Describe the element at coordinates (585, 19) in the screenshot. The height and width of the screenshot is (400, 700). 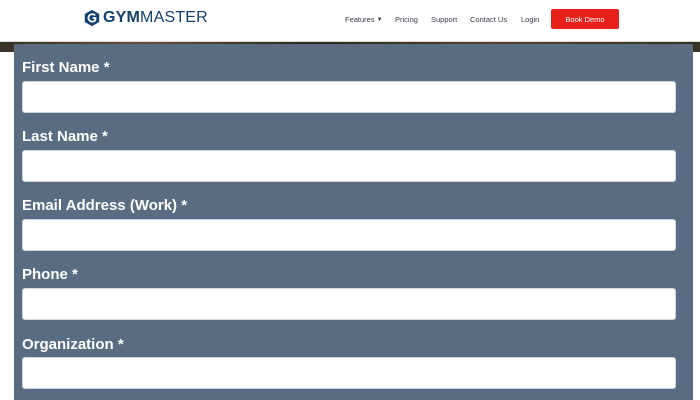
I see `book-demo-button: Book Demo` at that location.